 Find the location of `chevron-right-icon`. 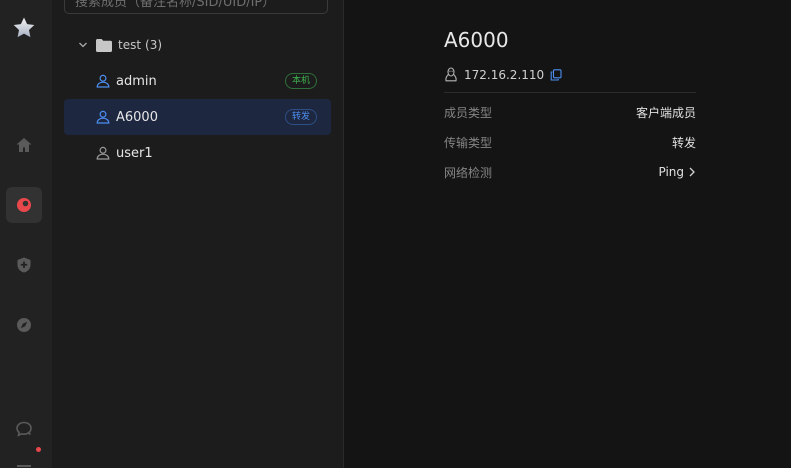

chevron-right-icon is located at coordinates (692, 172).